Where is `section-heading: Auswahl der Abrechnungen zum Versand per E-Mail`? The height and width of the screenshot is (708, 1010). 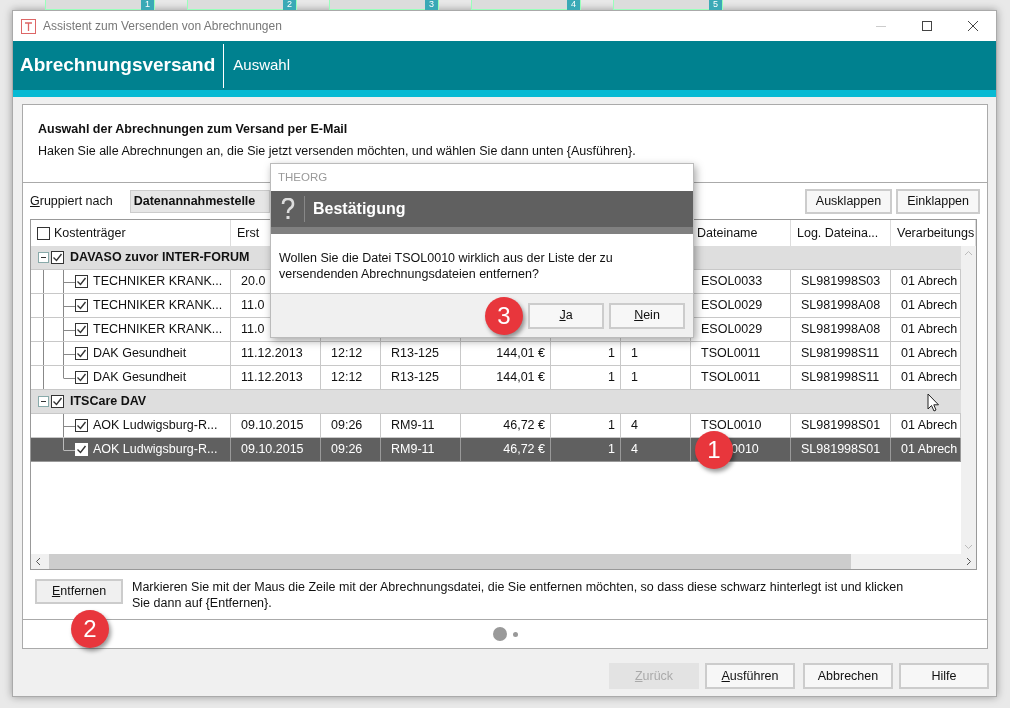 section-heading: Auswahl der Abrechnungen zum Versand per E-Mail is located at coordinates (193, 129).